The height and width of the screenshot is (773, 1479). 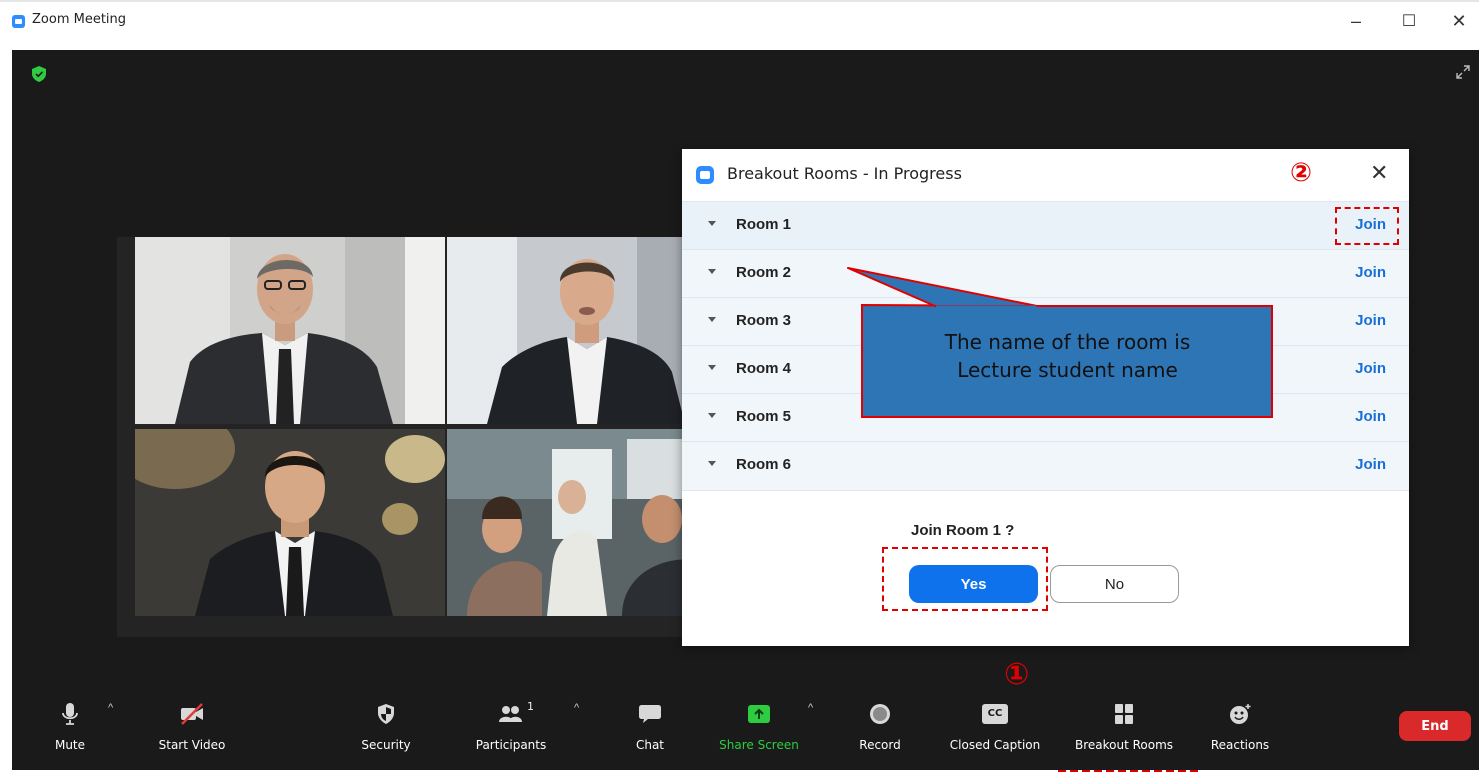 What do you see at coordinates (1067, 342) in the screenshot?
I see `callout-line-1: The name of the room is` at bounding box center [1067, 342].